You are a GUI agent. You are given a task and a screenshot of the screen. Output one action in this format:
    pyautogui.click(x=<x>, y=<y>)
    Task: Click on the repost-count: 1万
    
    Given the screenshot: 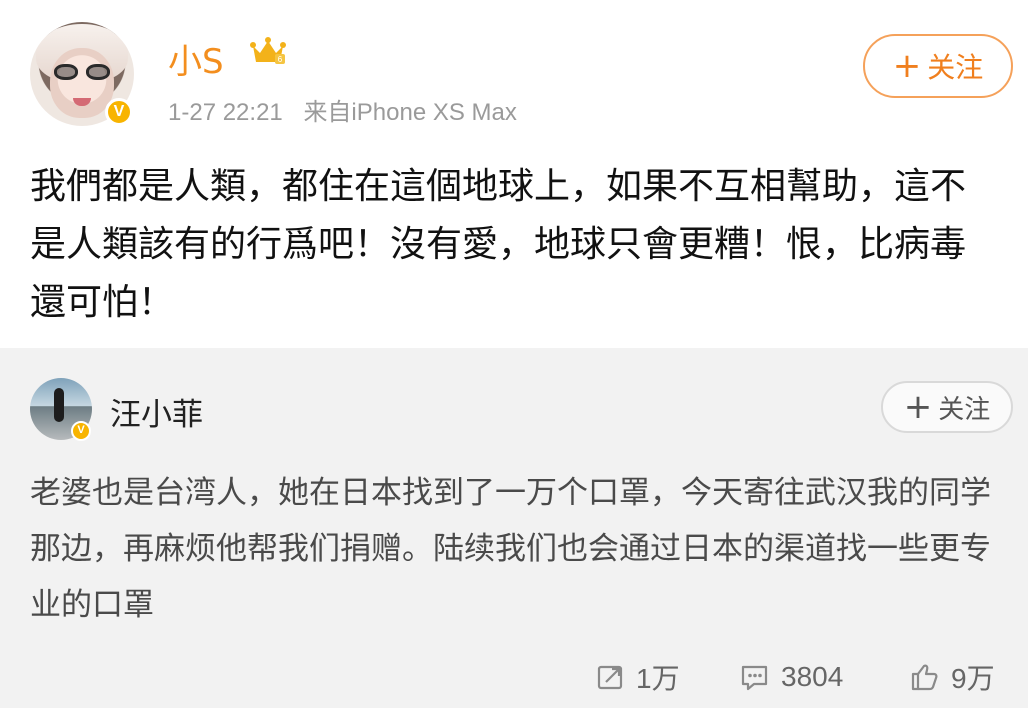 What is the action you would take?
    pyautogui.click(x=658, y=678)
    